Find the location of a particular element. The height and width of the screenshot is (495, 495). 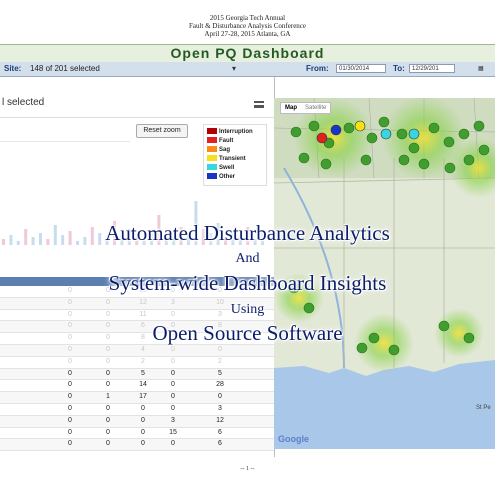

page-number: -- 1 -- is located at coordinates (247, 469).